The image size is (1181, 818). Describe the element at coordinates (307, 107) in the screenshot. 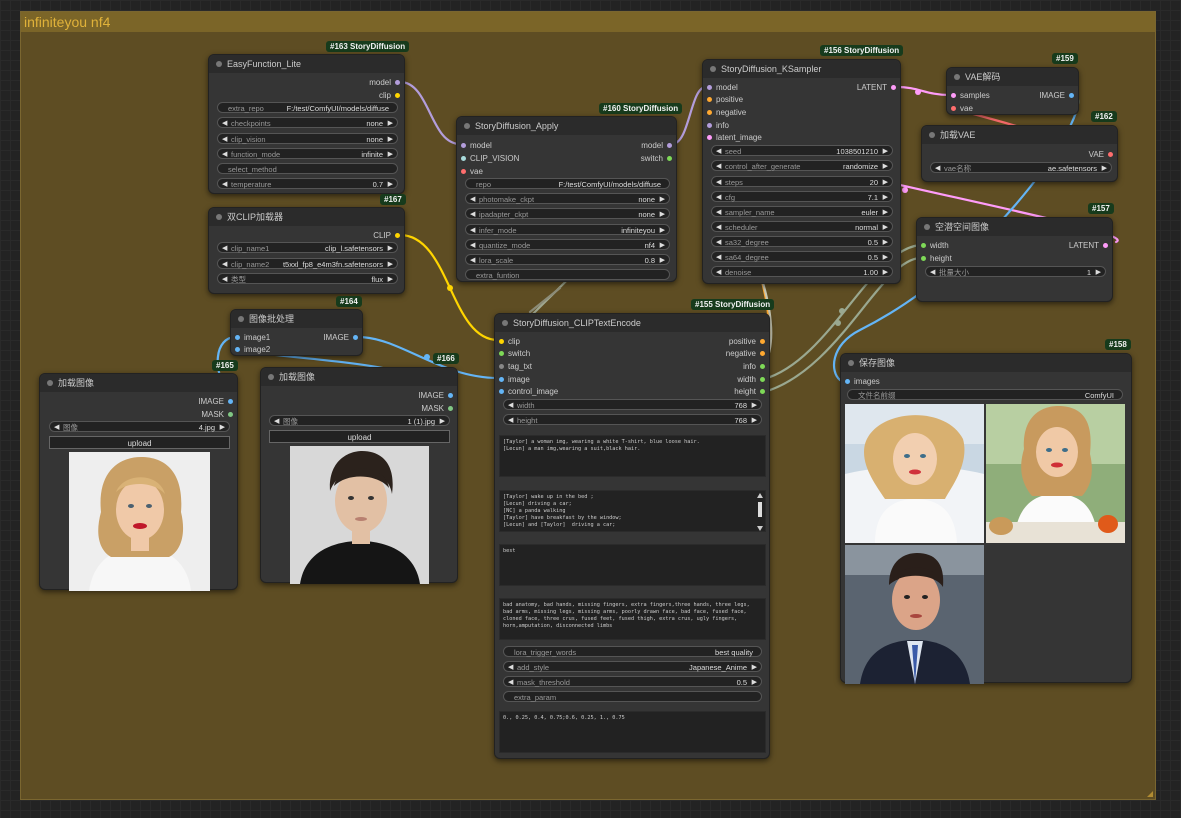

I see `widget-extra-repo: extra_repo F:/test/ComfyUI/models/diffuse` at that location.